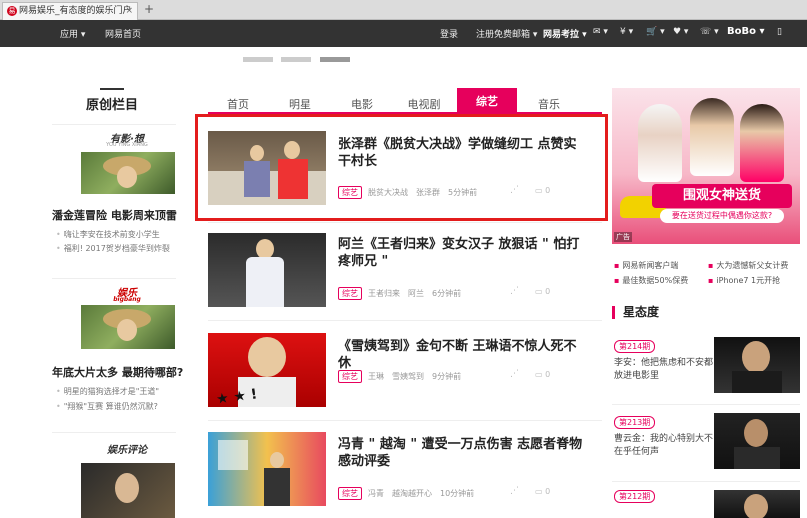 The width and height of the screenshot is (807, 518). I want to click on article-meta: 综艺 冯青 越淘越开心 10分钟前, so click(410, 493).